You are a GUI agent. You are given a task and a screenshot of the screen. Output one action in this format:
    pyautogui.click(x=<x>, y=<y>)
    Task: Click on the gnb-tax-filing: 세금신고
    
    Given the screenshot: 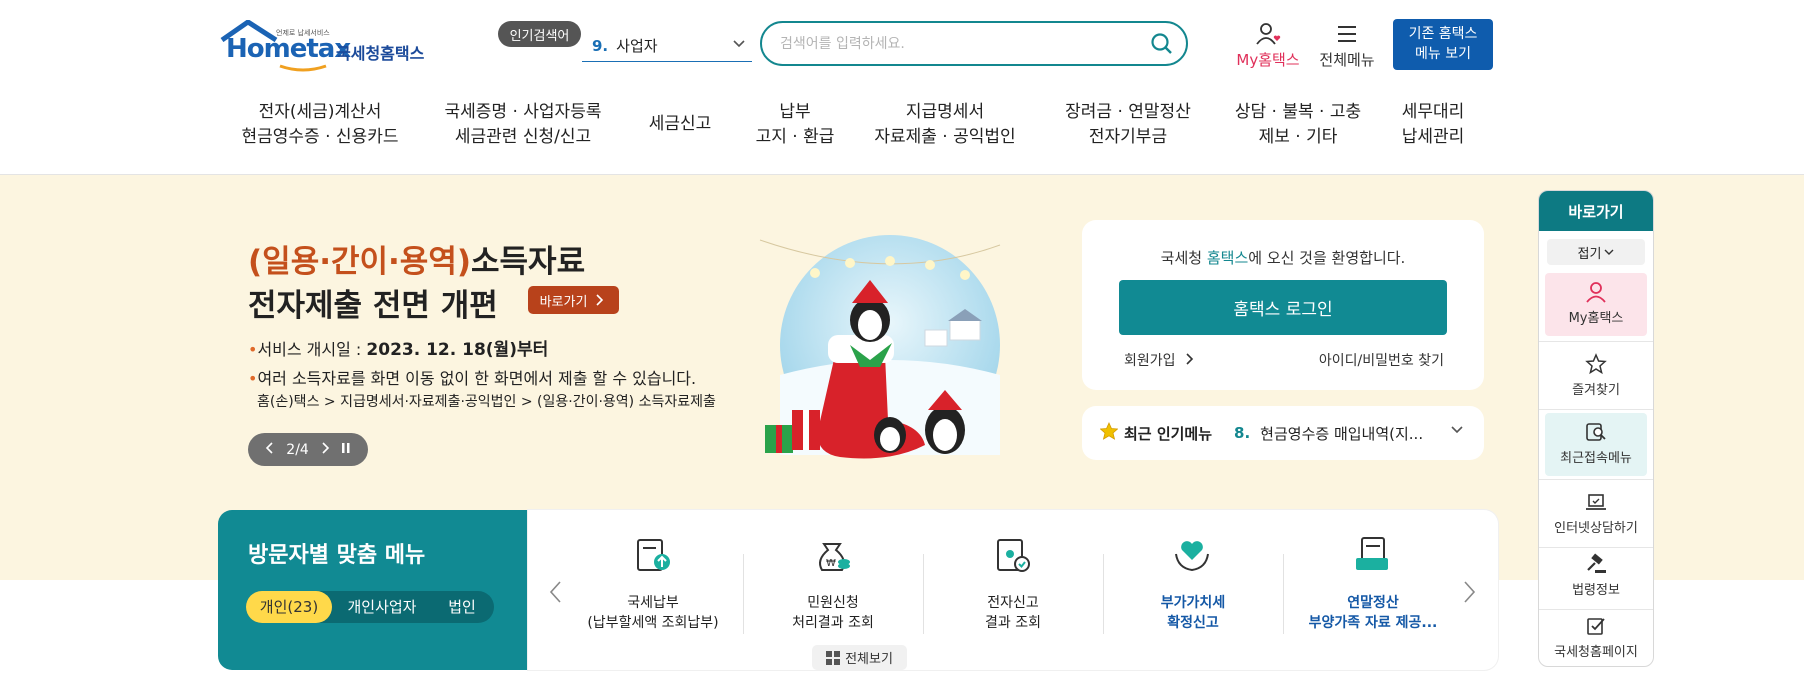 What is the action you would take?
    pyautogui.click(x=680, y=124)
    